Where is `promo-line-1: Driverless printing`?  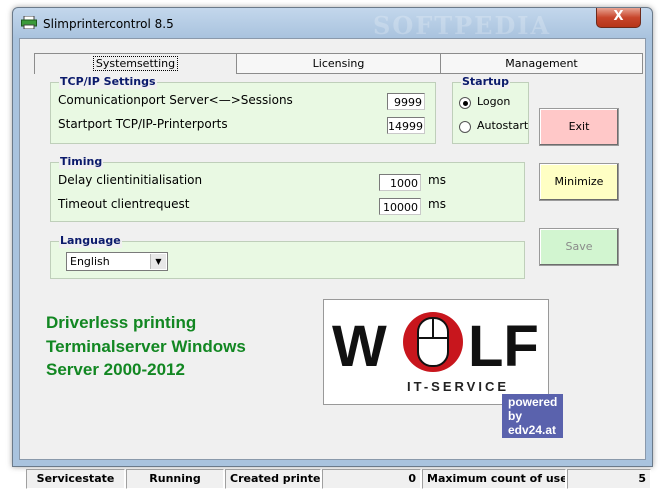 promo-line-1: Driverless printing is located at coordinates (121, 322).